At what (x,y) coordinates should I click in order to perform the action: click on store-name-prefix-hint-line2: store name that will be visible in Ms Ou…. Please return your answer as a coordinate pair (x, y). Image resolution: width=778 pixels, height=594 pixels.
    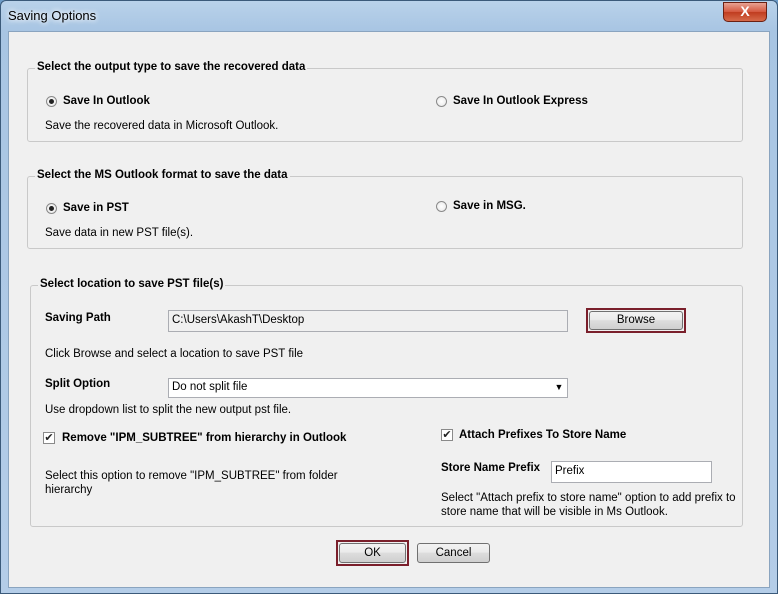
    Looking at the image, I should click on (554, 512).